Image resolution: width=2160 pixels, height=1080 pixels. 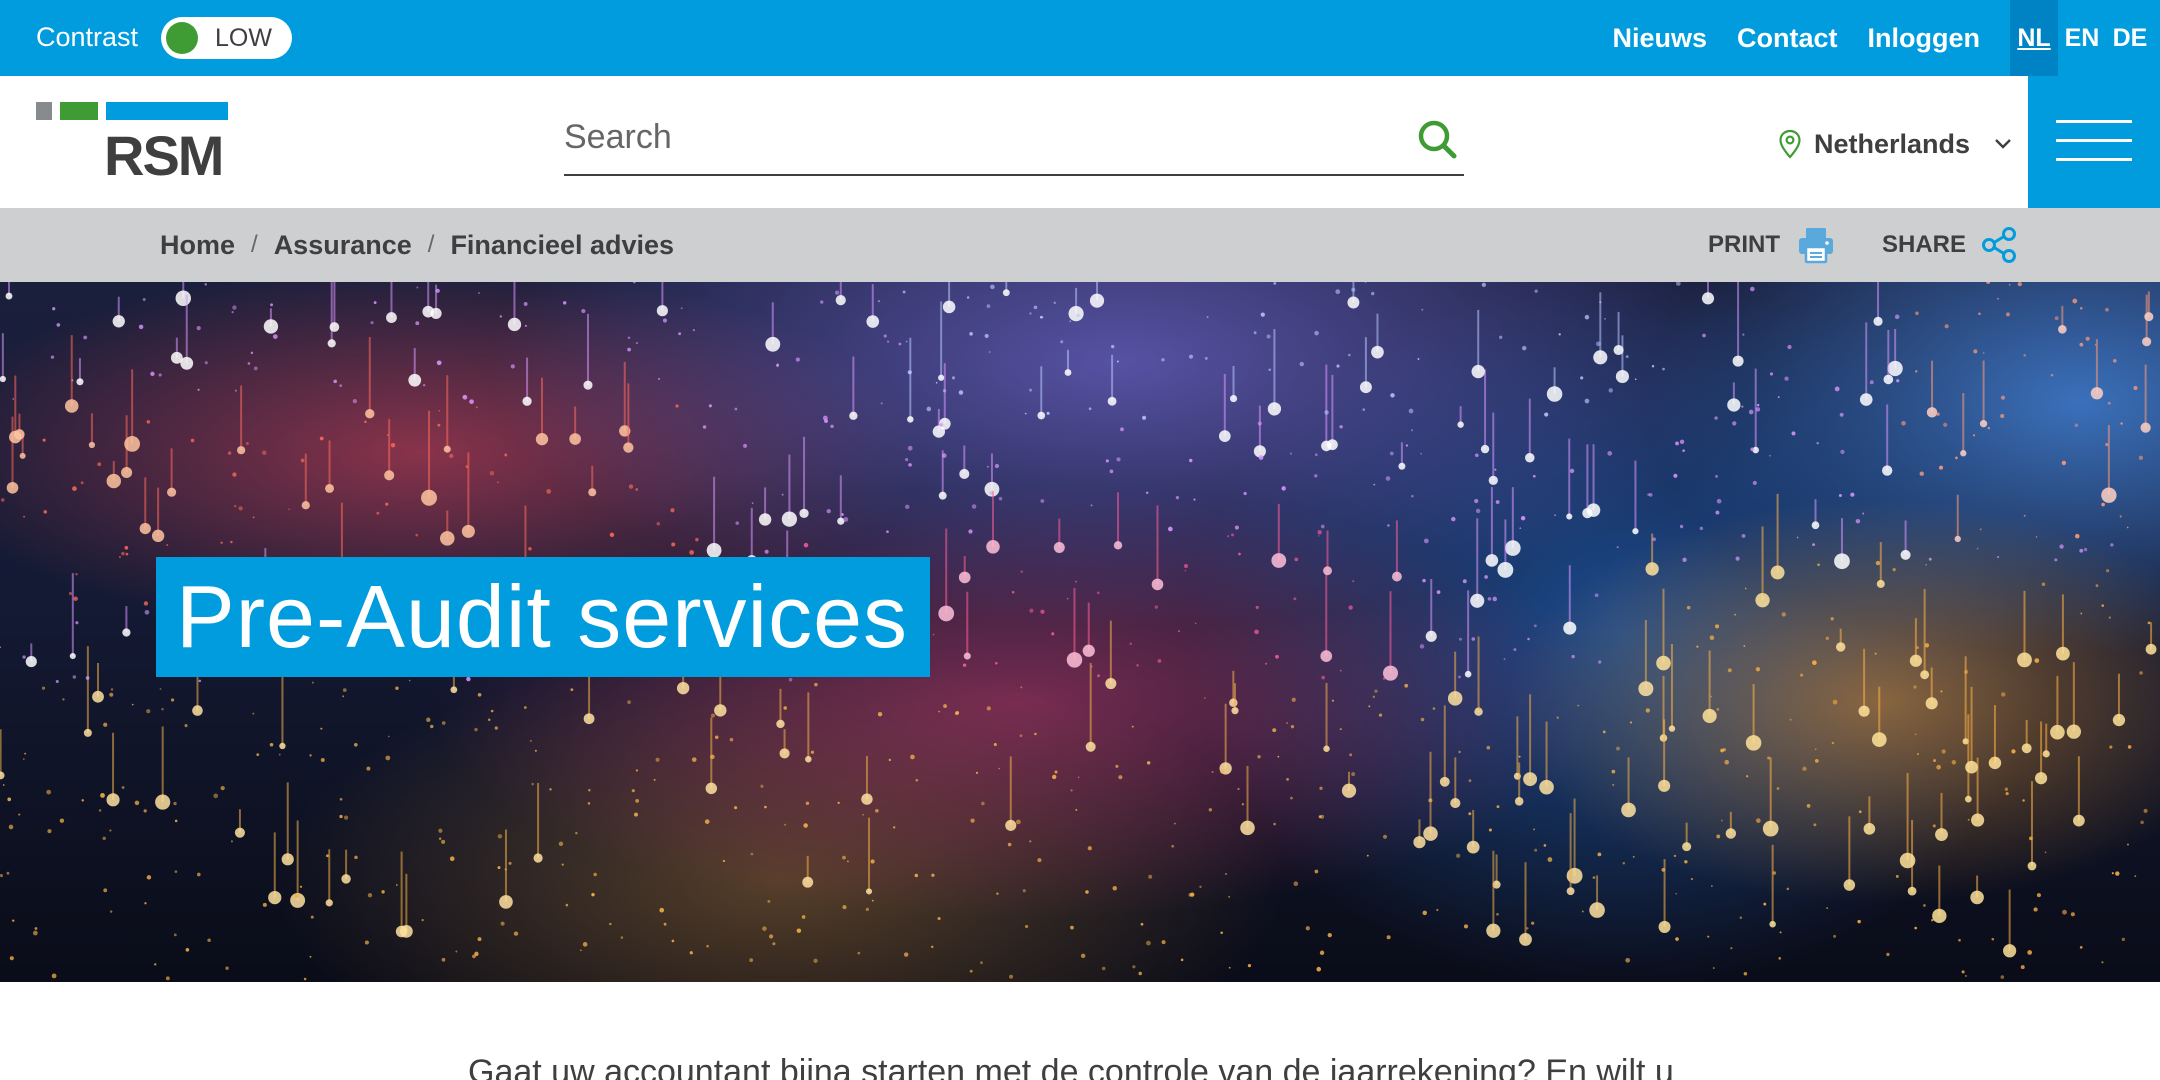 I want to click on search-button, so click(x=1438, y=140).